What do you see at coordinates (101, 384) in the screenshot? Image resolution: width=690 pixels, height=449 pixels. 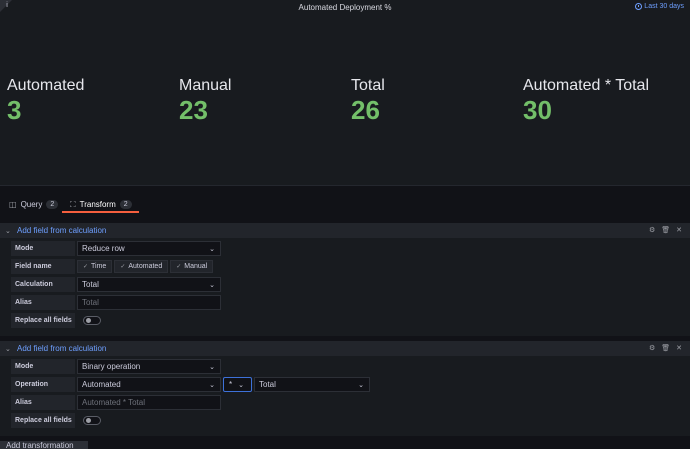 I see `operation-left-value: Automated` at bounding box center [101, 384].